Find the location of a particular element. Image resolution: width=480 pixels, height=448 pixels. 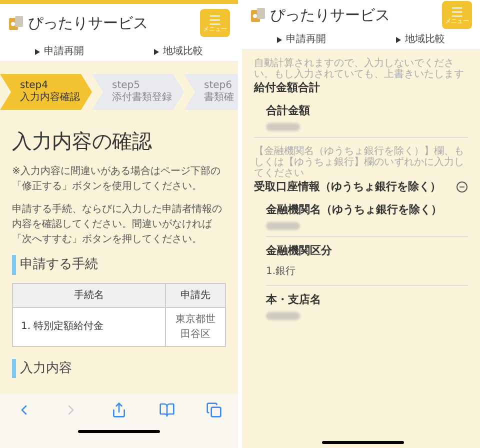

section-heading: 申請する手続 is located at coordinates (119, 264).